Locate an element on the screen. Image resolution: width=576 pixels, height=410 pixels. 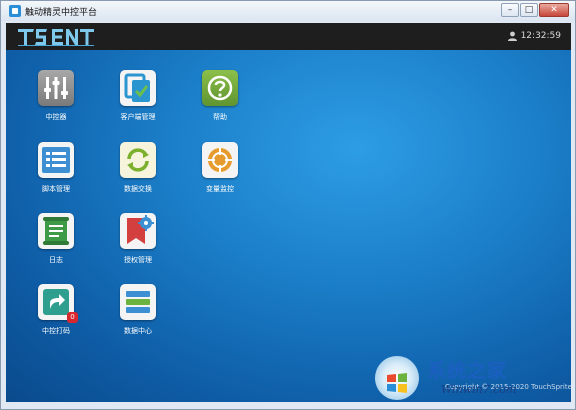
sliders-icon is located at coordinates (56, 88).